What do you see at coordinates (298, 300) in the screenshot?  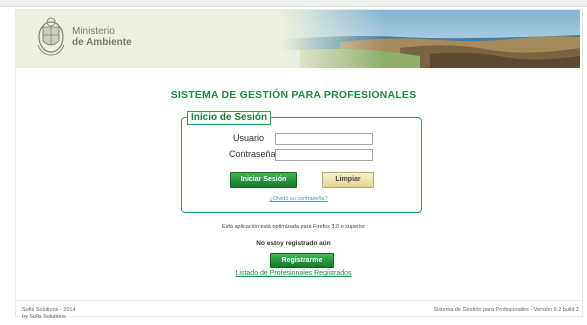 I see `footer-divider` at bounding box center [298, 300].